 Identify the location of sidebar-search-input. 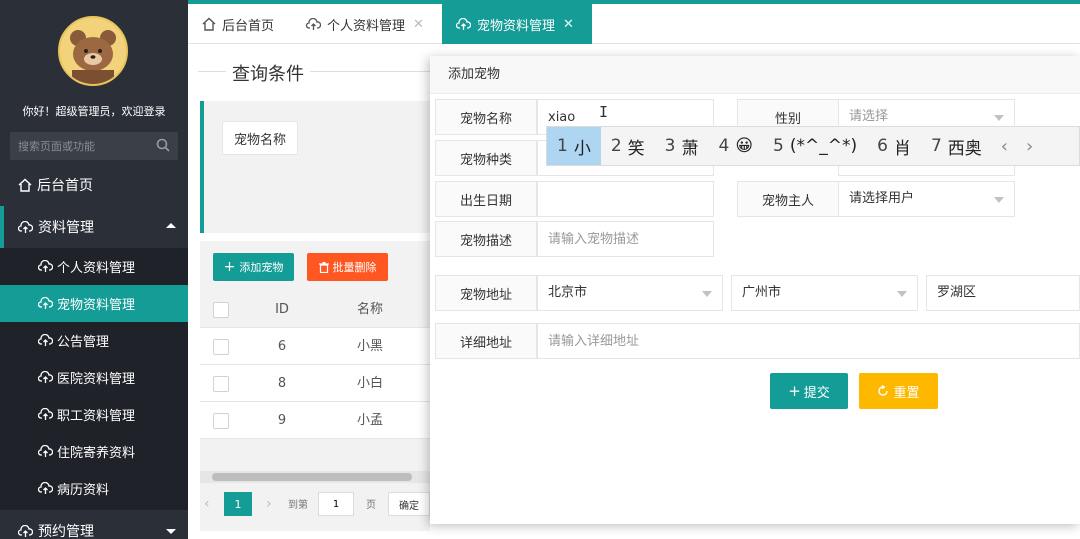
(80, 146).